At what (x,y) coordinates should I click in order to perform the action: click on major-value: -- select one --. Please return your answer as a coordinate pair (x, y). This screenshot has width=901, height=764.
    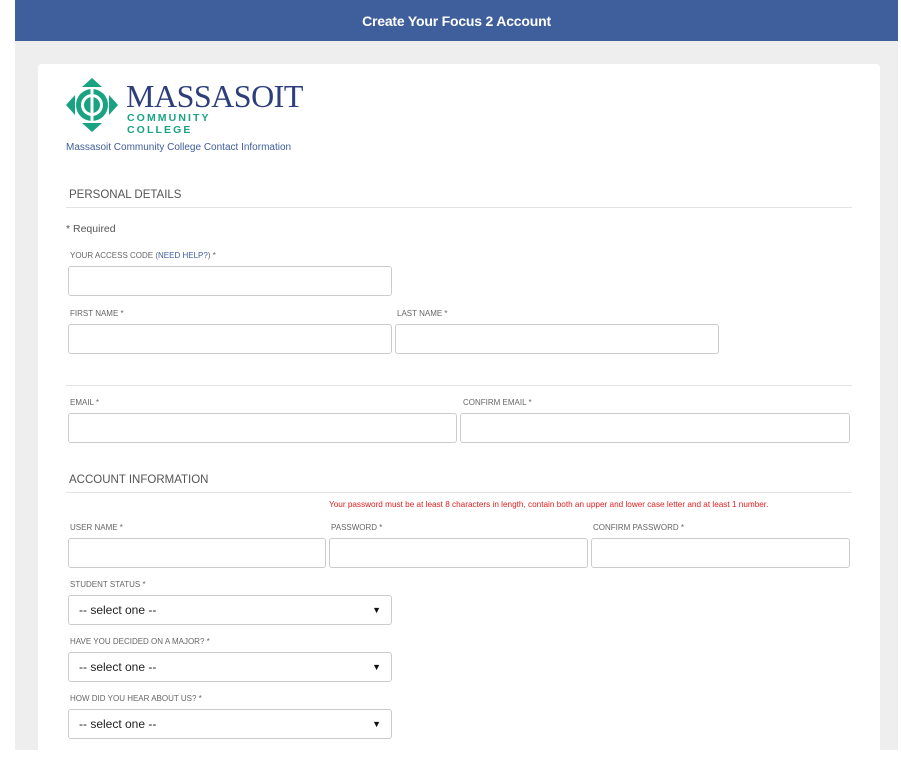
    Looking at the image, I should click on (118, 667).